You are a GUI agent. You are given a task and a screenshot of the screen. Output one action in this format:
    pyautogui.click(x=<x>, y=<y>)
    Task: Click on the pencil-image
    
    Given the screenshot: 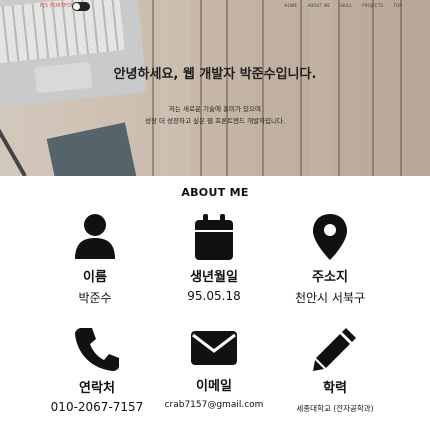 What is the action you would take?
    pyautogui.click(x=13, y=149)
    